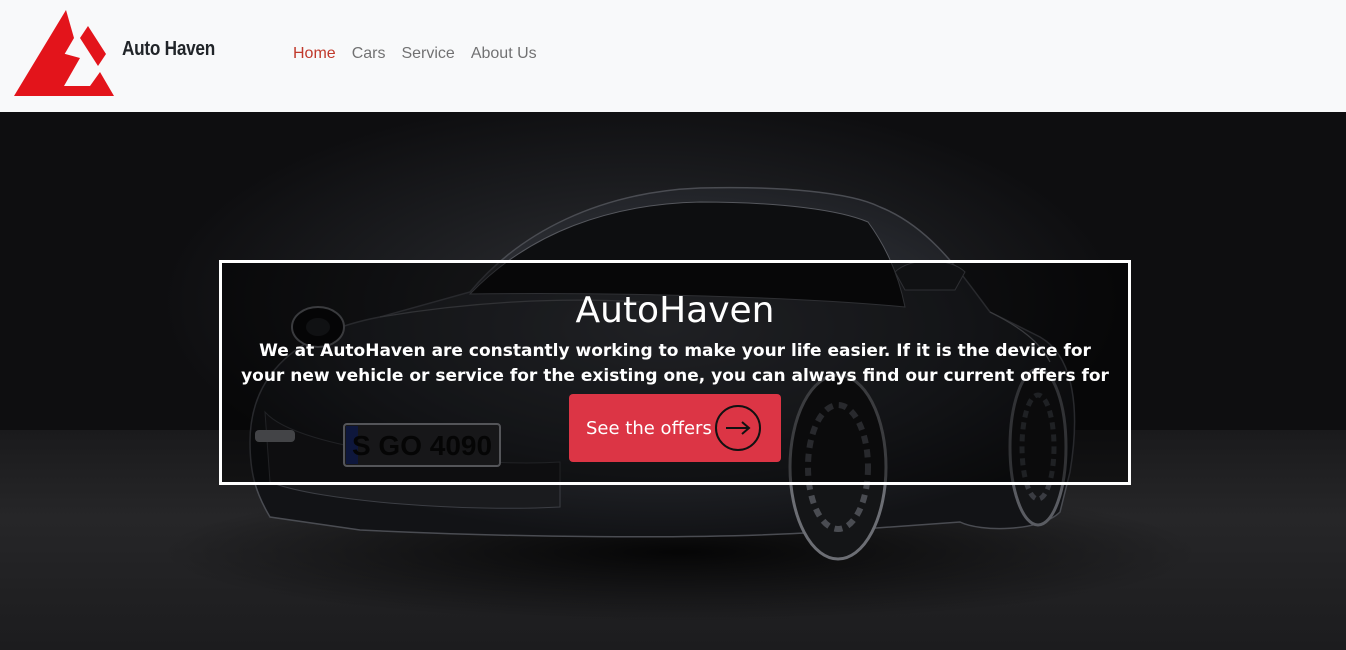 The image size is (1346, 650). I want to click on autohaven-logo-icon, so click(66, 55).